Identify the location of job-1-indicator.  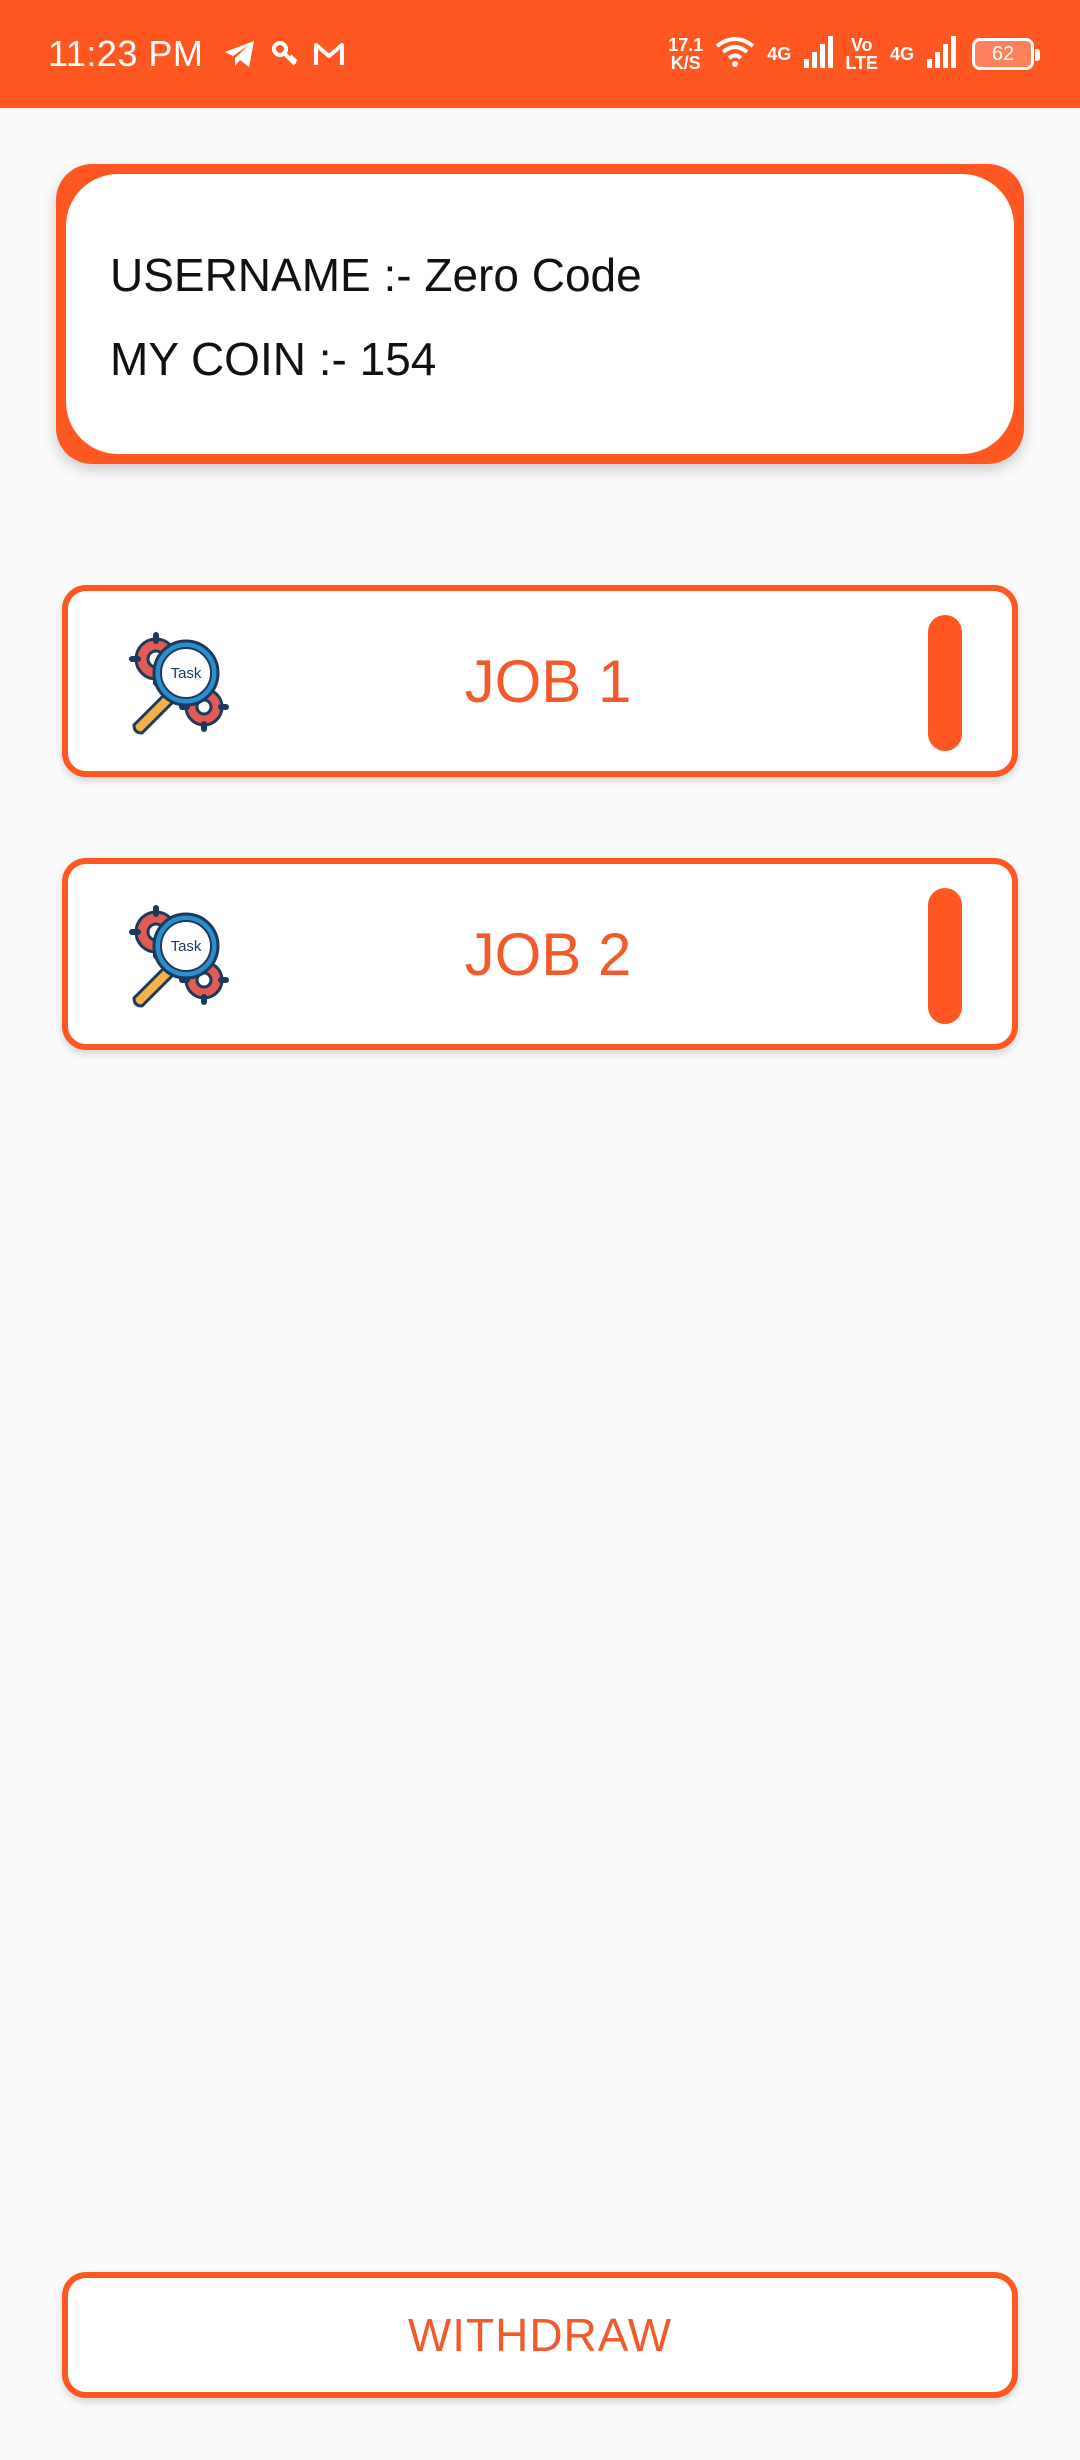
(945, 683).